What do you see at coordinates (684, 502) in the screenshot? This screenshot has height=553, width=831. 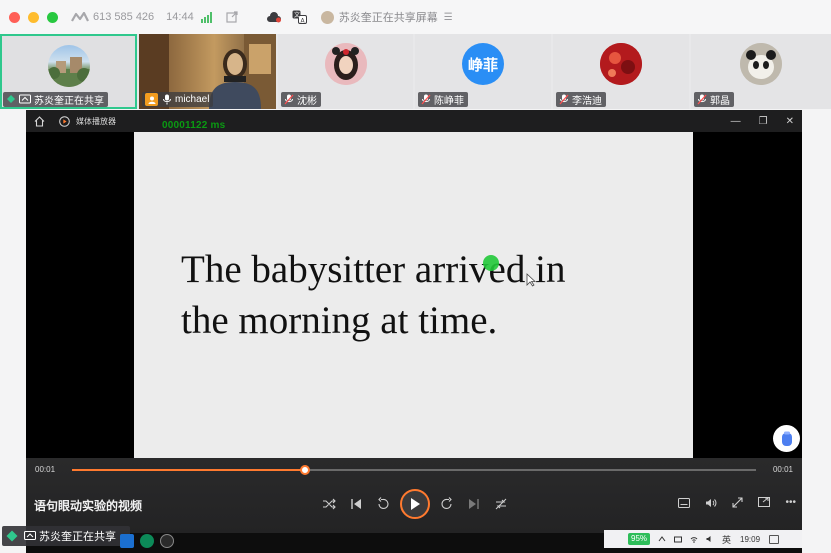 I see `subtitles-icon` at bounding box center [684, 502].